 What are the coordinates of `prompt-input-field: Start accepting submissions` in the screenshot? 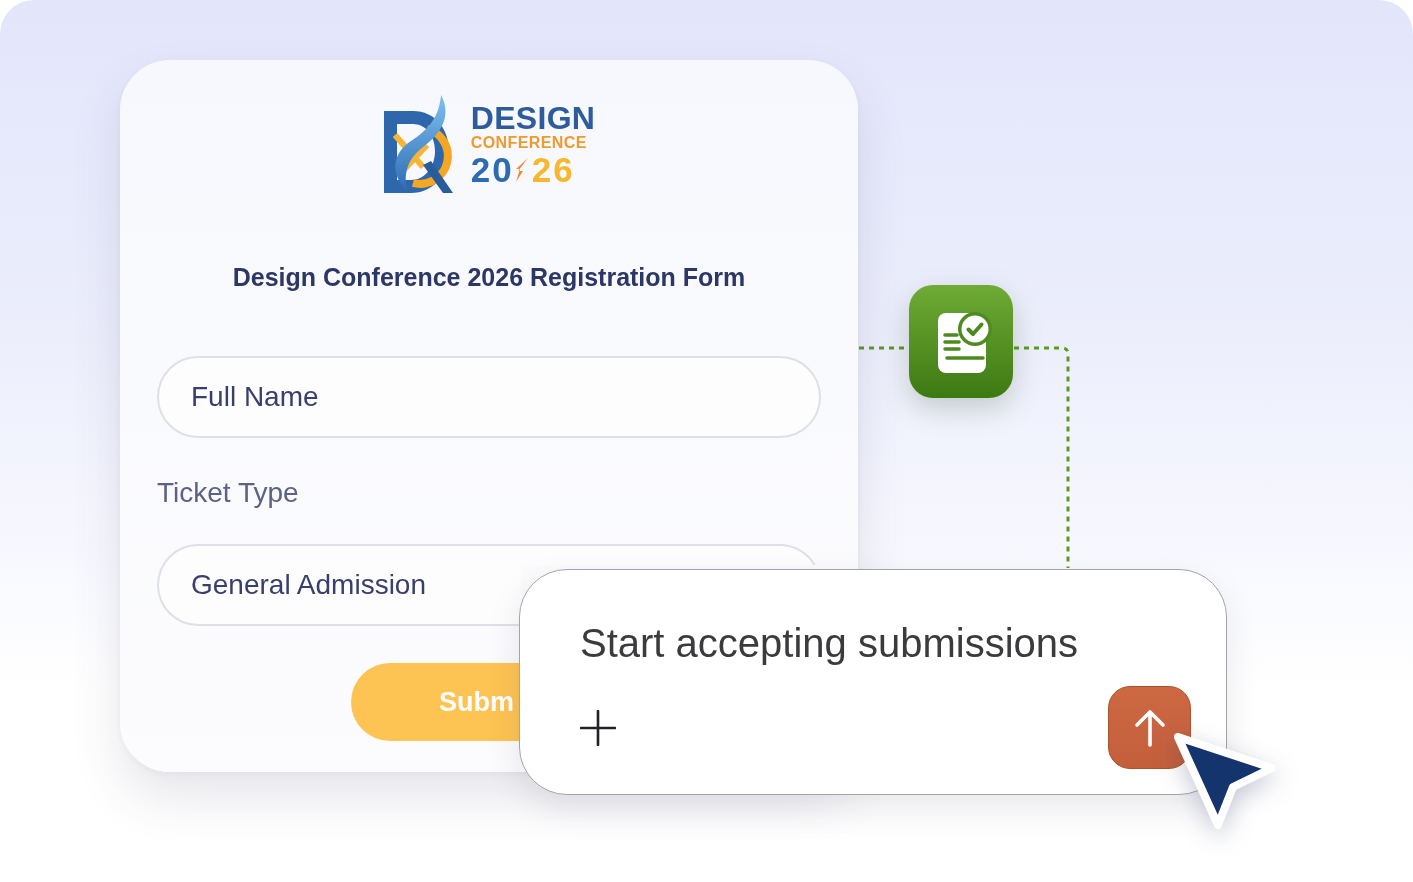 It's located at (829, 643).